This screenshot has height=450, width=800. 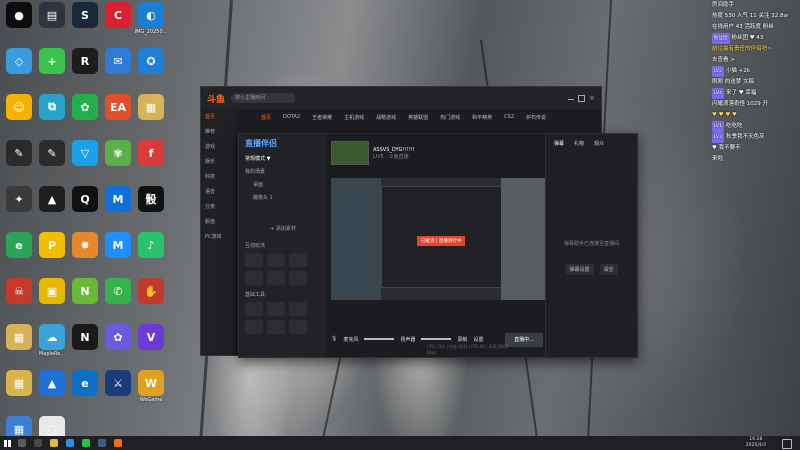 What do you see at coordinates (266, 117) in the screenshot?
I see `tab-home: 首页` at bounding box center [266, 117].